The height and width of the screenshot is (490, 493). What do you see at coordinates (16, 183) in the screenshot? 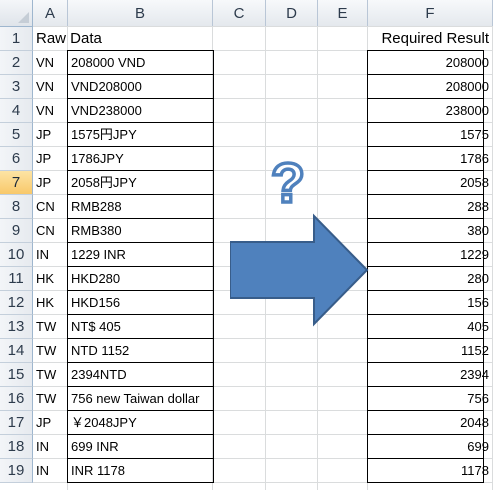
I see `row-header-7: 7` at bounding box center [16, 183].